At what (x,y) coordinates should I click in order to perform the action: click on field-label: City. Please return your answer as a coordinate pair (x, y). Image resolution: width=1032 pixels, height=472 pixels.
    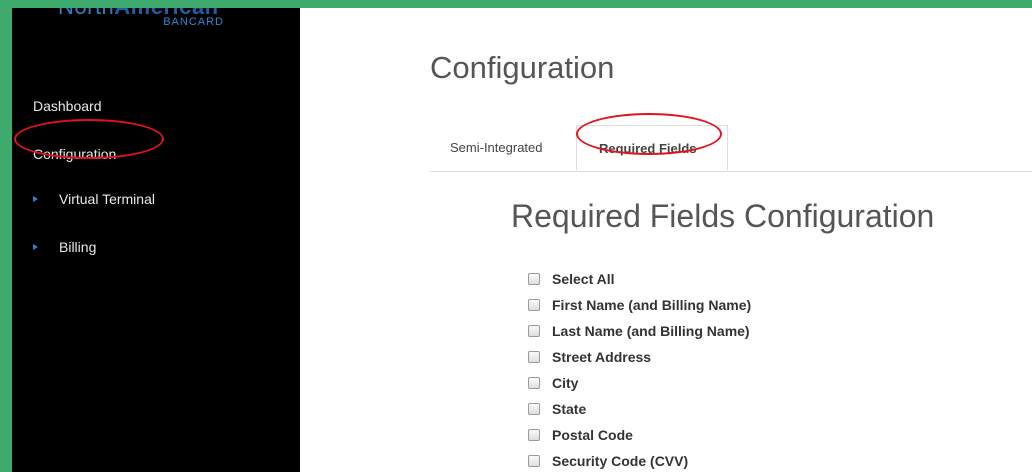
    Looking at the image, I should click on (565, 383).